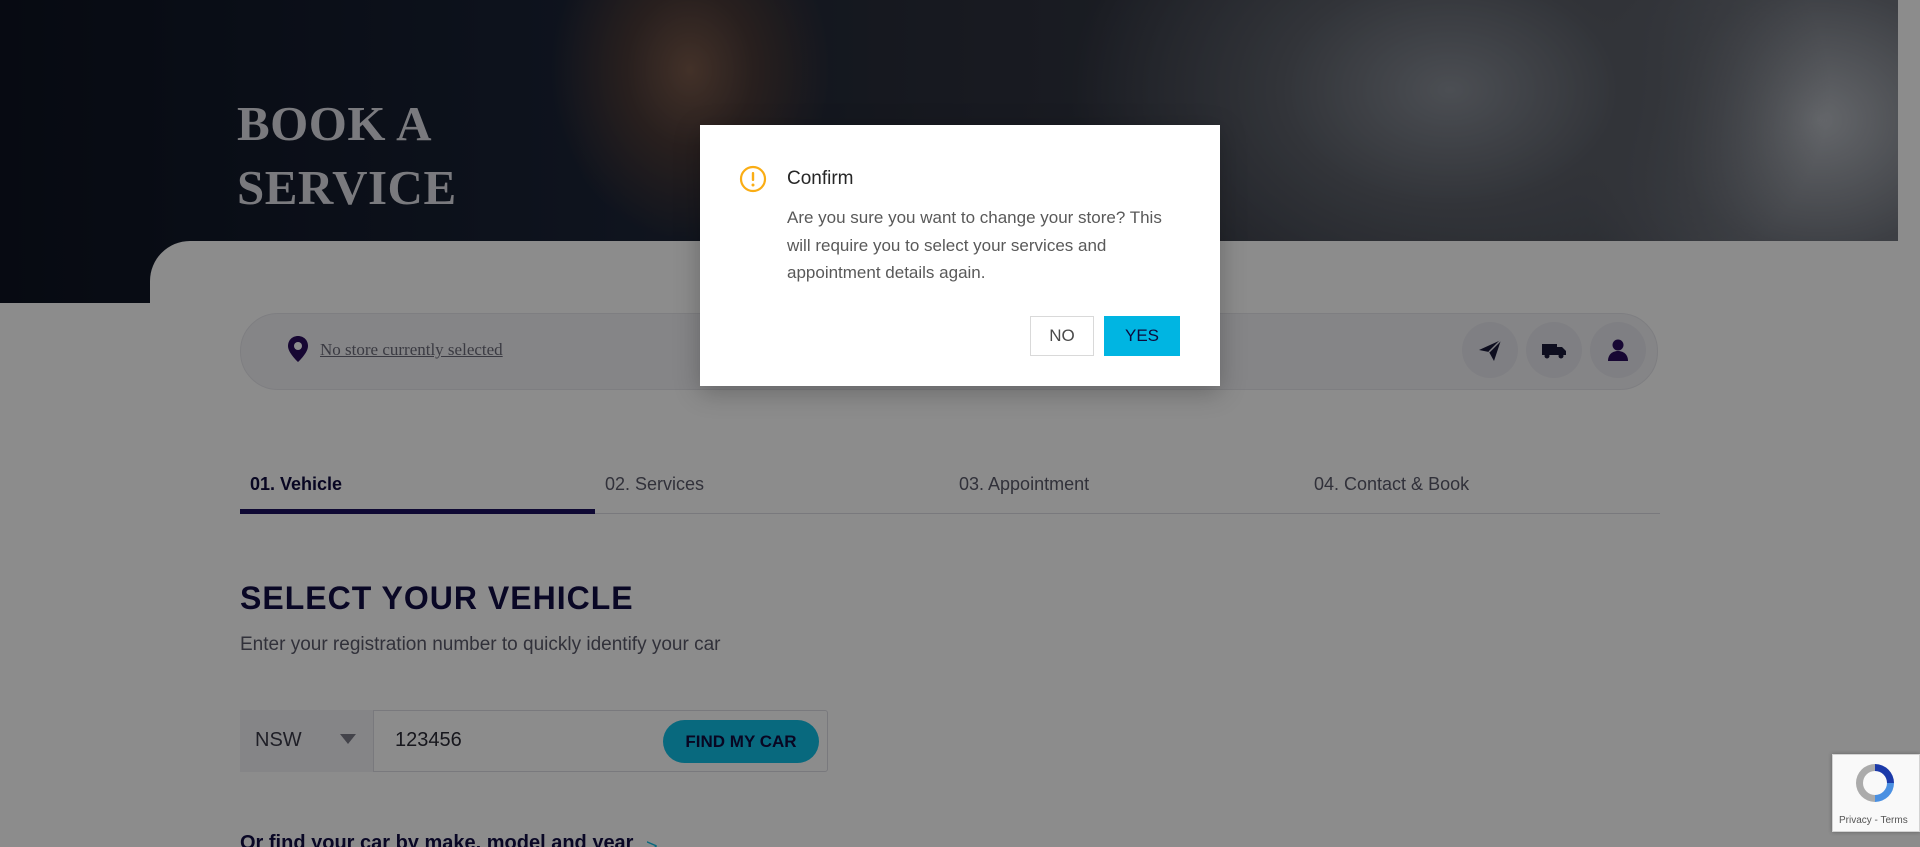  Describe the element at coordinates (1142, 336) in the screenshot. I see `yes-button: YES` at that location.